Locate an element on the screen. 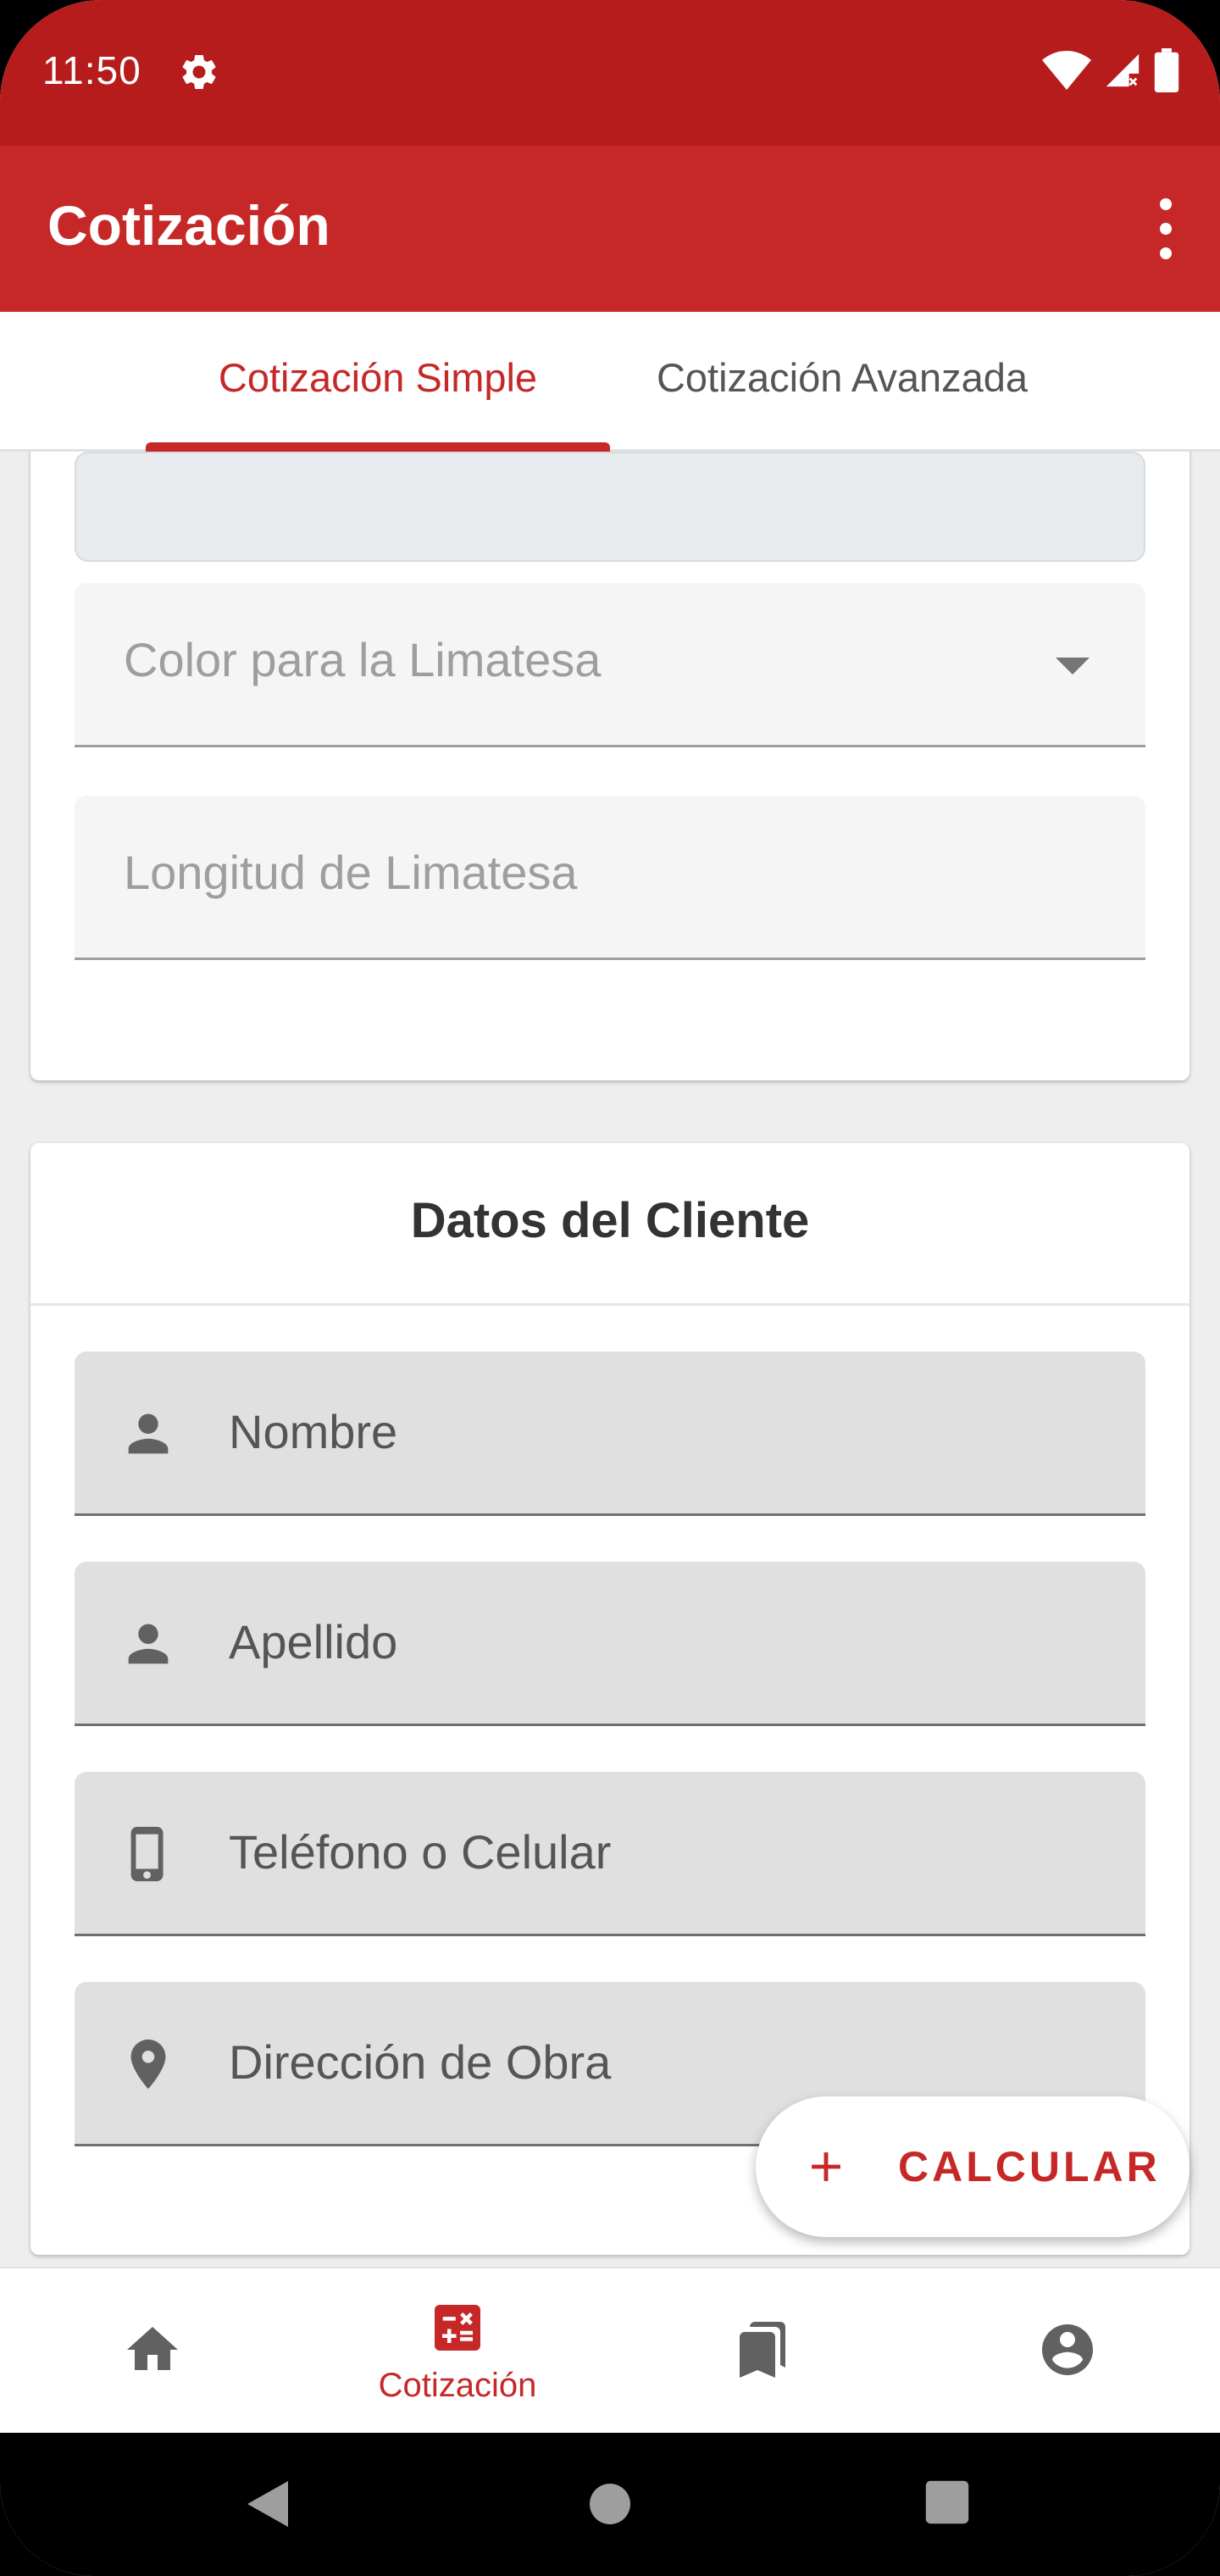 This screenshot has width=1220, height=2576. nav-item-account is located at coordinates (1067, 2351).